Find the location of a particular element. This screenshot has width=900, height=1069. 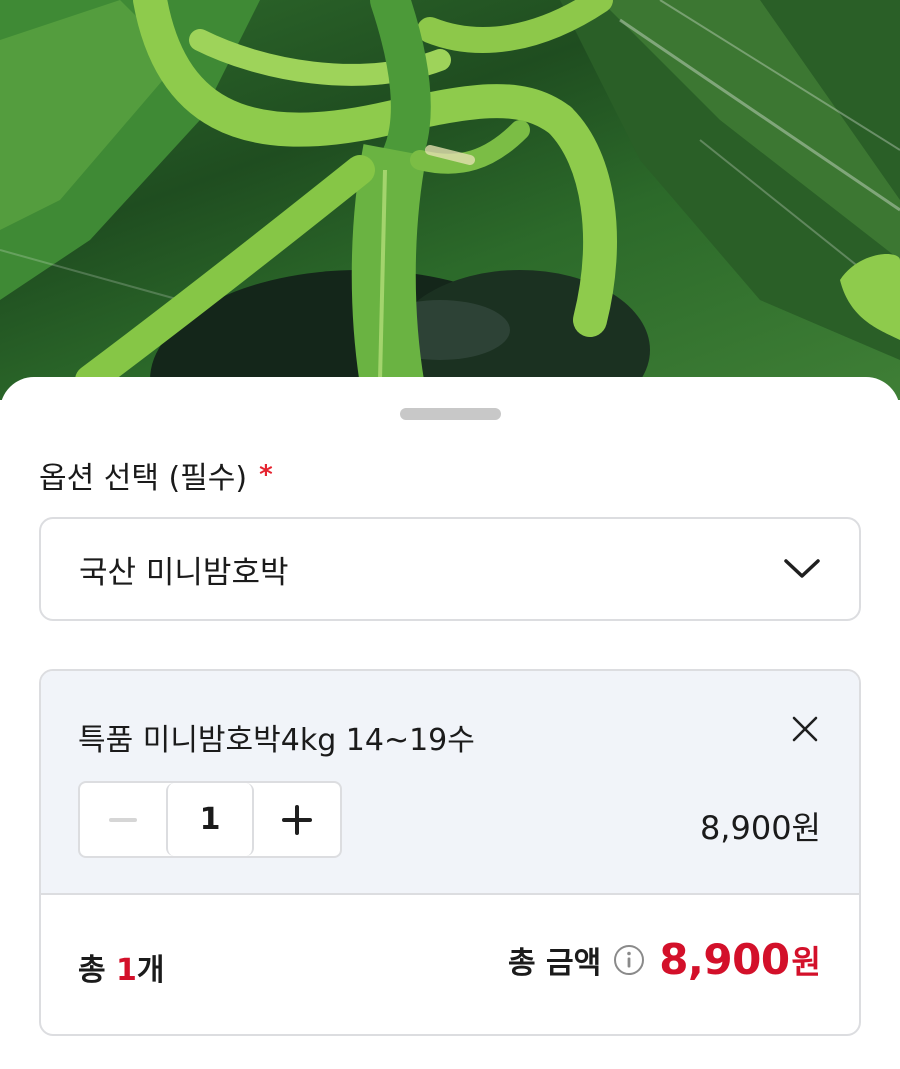

option-dropdown-value: 국산 미니밤호박 is located at coordinates (184, 572).